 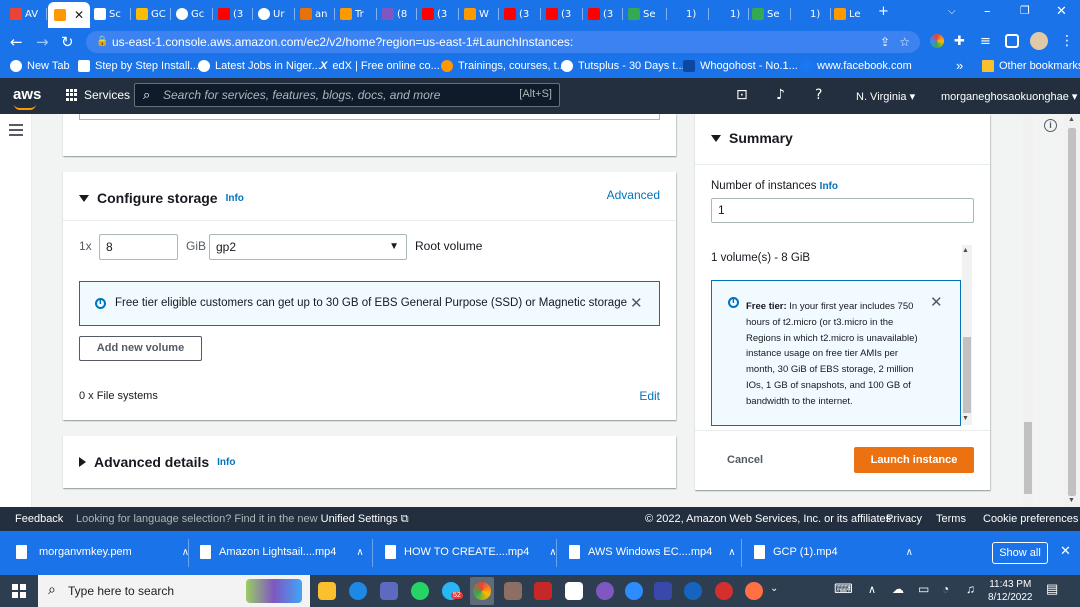 What do you see at coordinates (959, 41) in the screenshot?
I see `extensions-puzzle-icon: ✚` at bounding box center [959, 41].